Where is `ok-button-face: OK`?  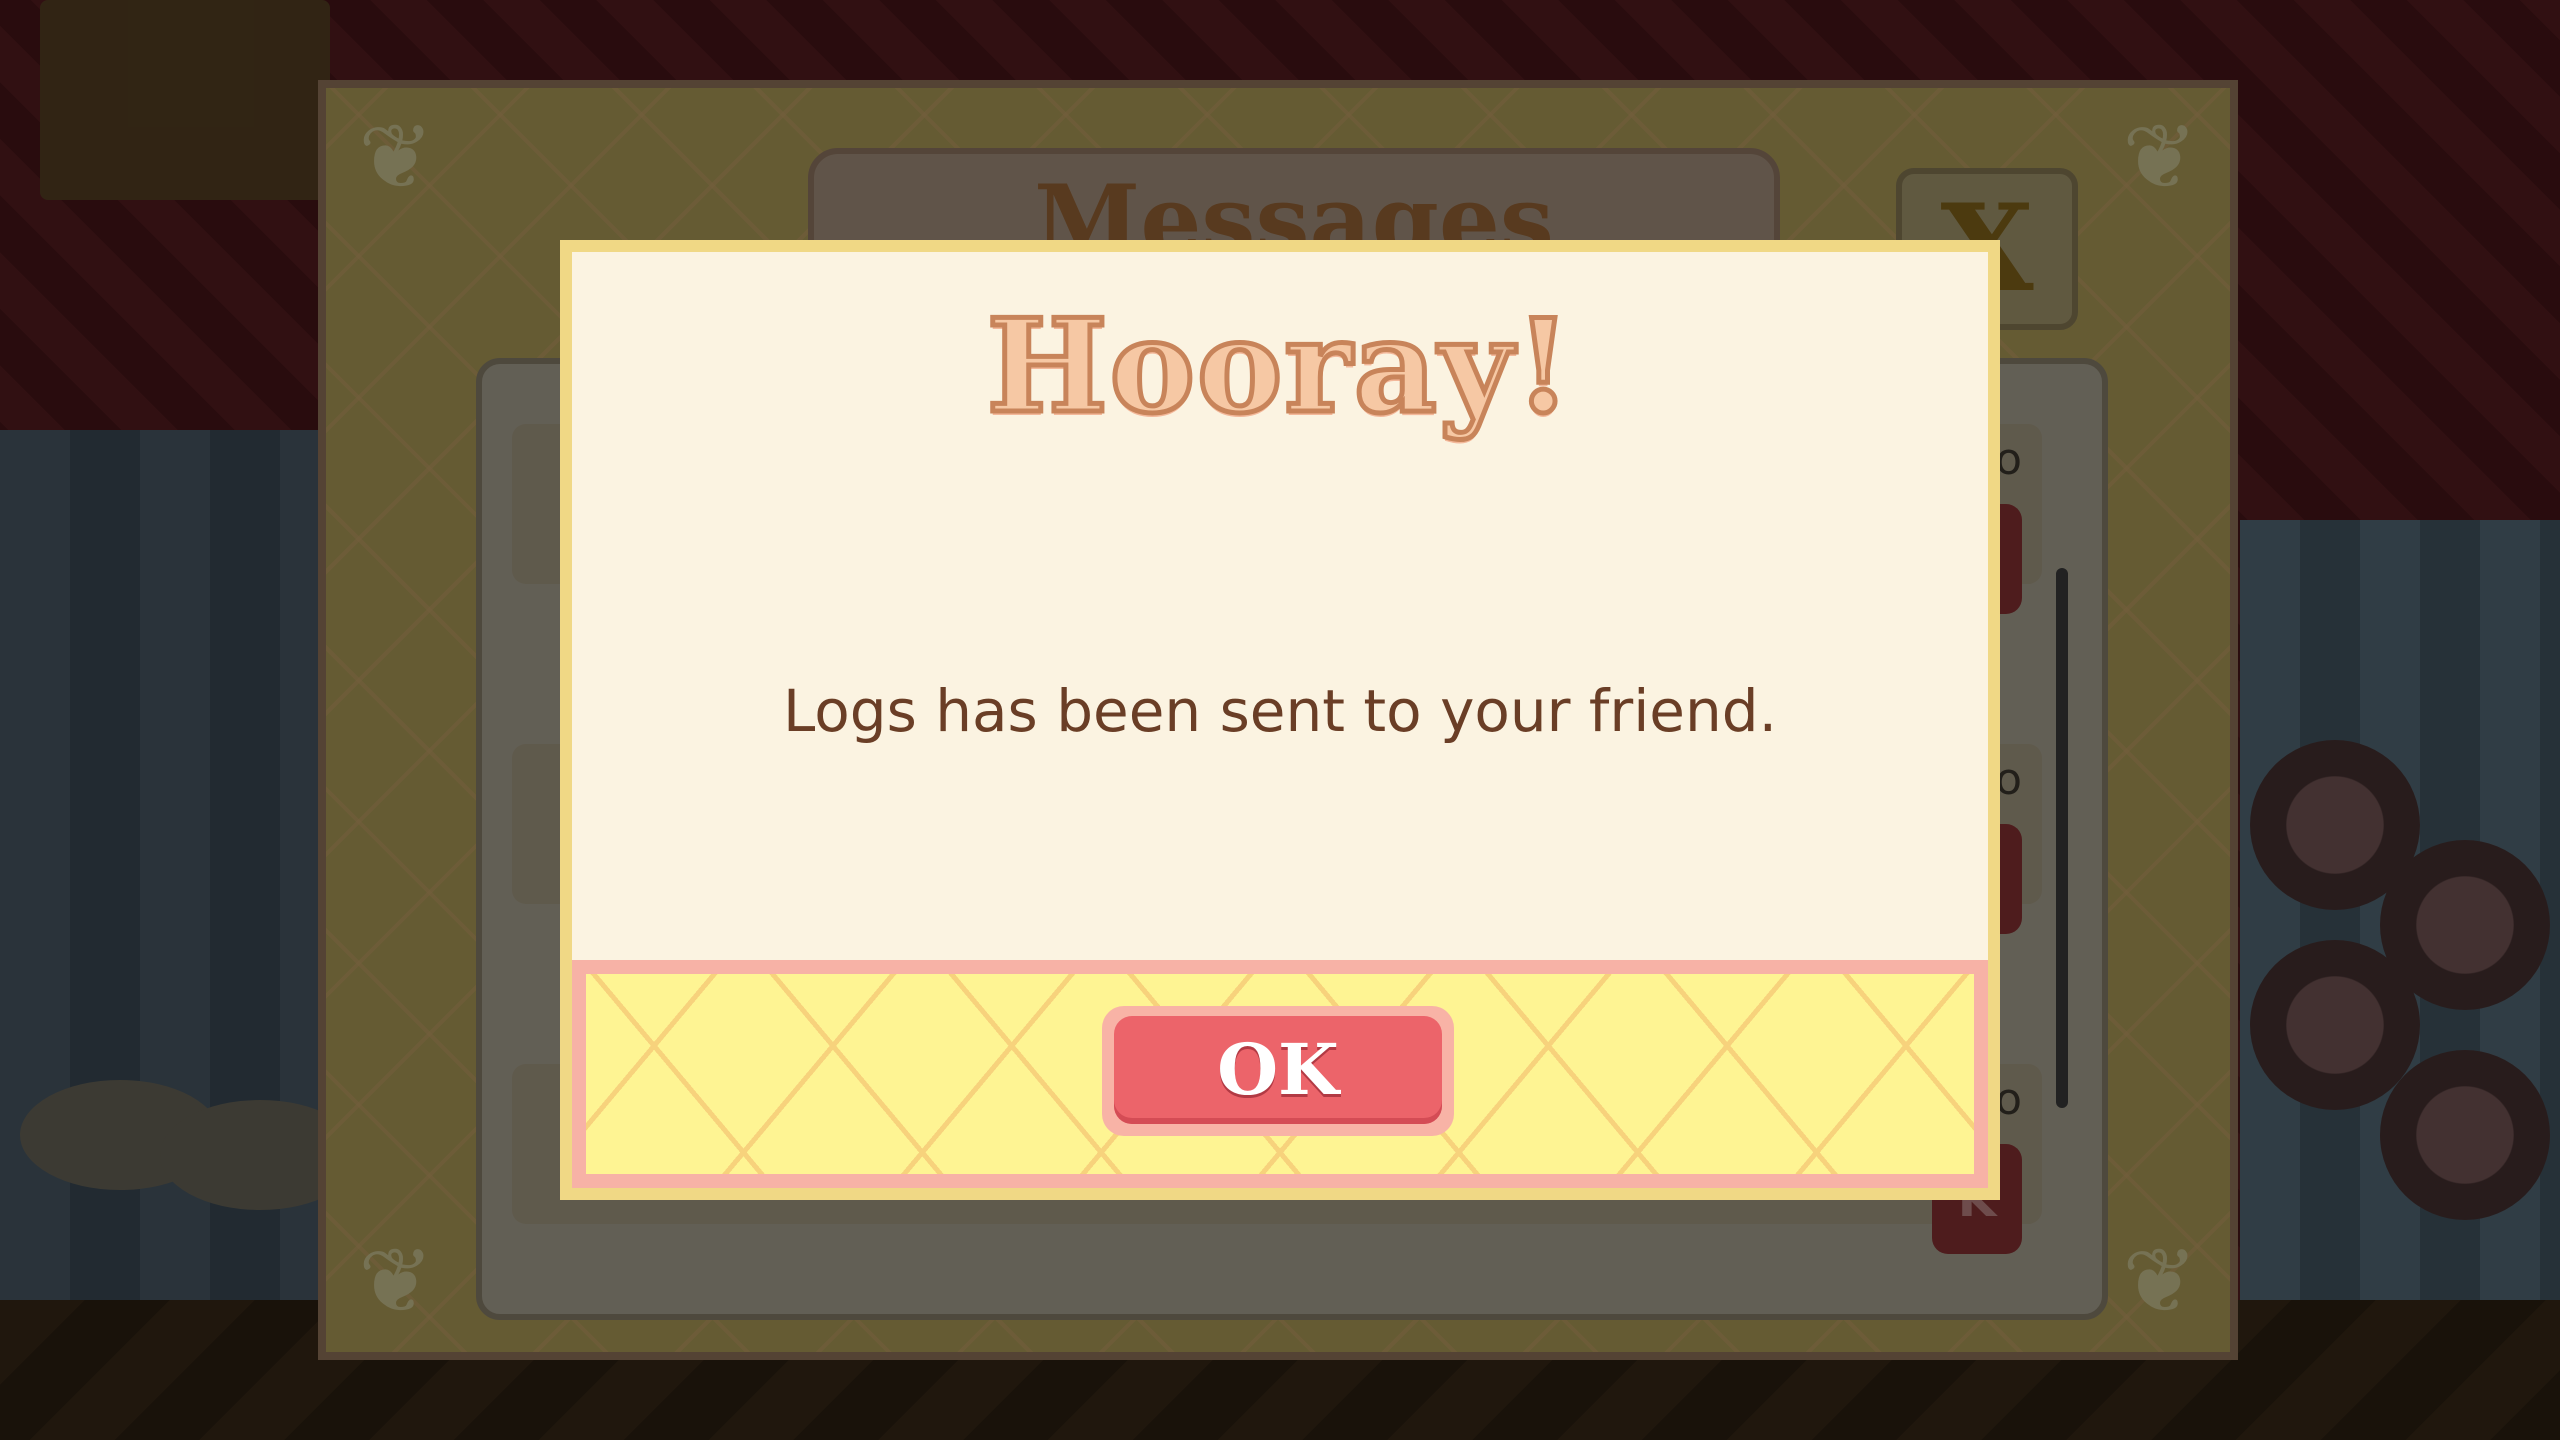
ok-button-face: OK is located at coordinates (1278, 1070).